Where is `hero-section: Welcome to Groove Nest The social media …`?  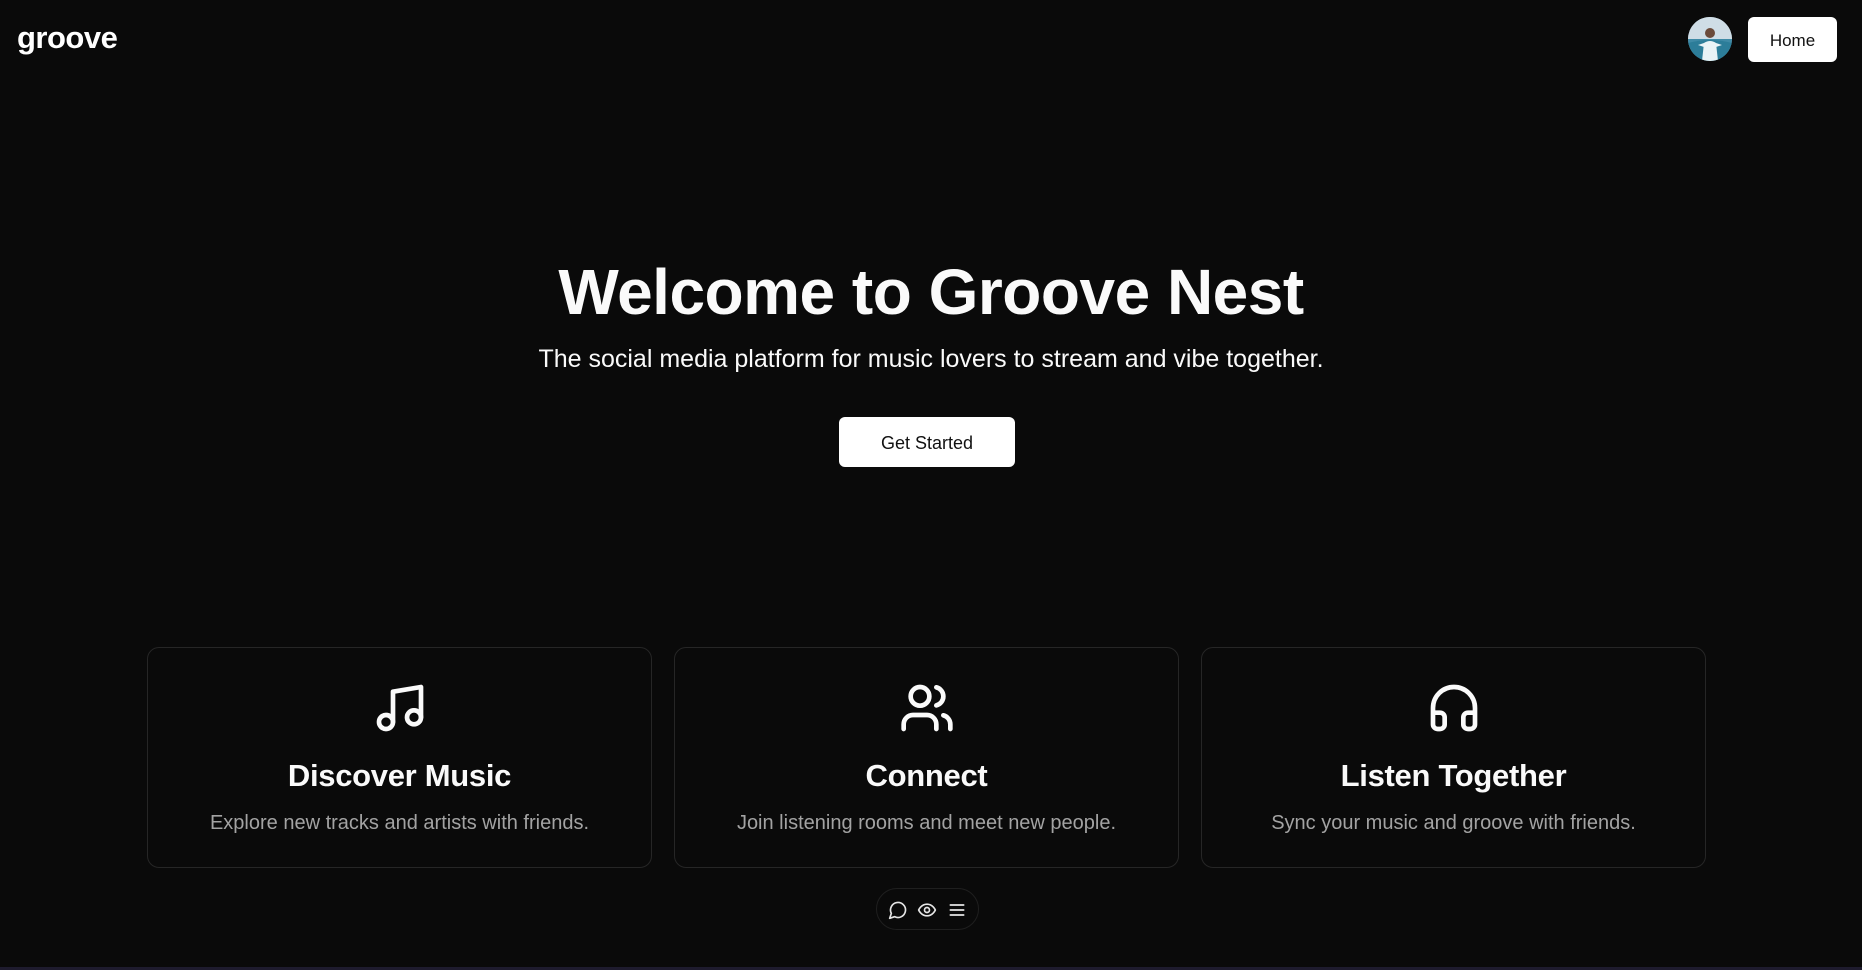 hero-section: Welcome to Groove Nest The social media … is located at coordinates (931, 317).